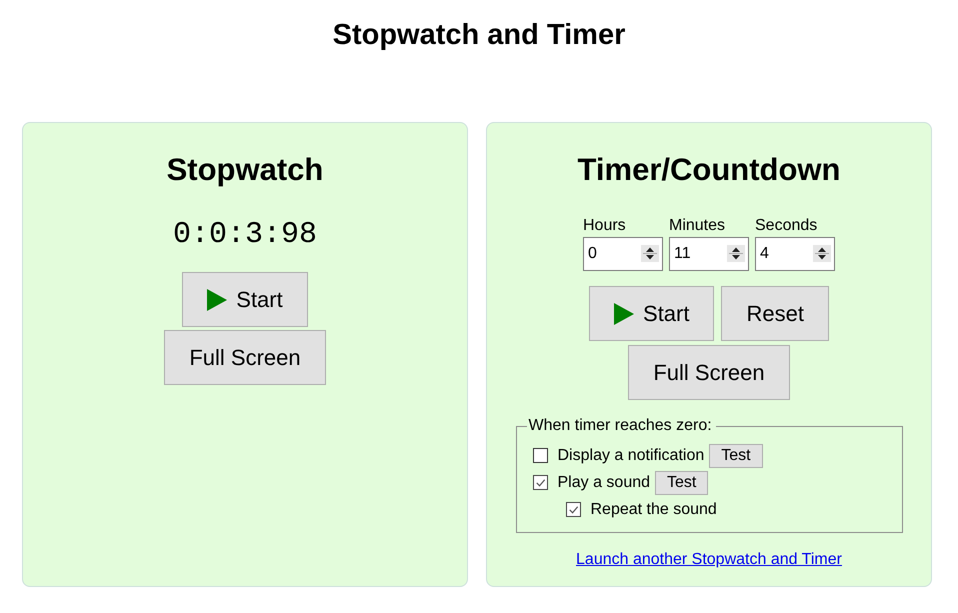 This screenshot has height=613, width=958. I want to click on checkbox-label: Display a notification, so click(631, 456).